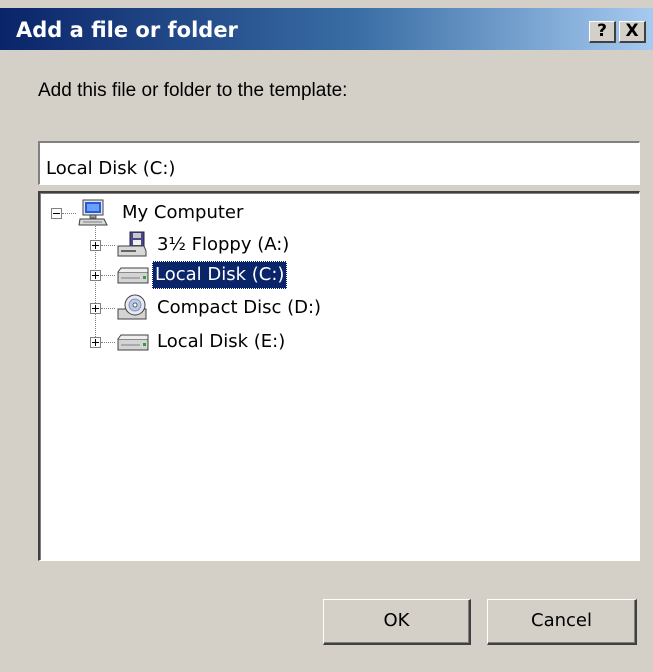 The image size is (653, 672). Describe the element at coordinates (56, 213) in the screenshot. I see `collapse-icon` at that location.